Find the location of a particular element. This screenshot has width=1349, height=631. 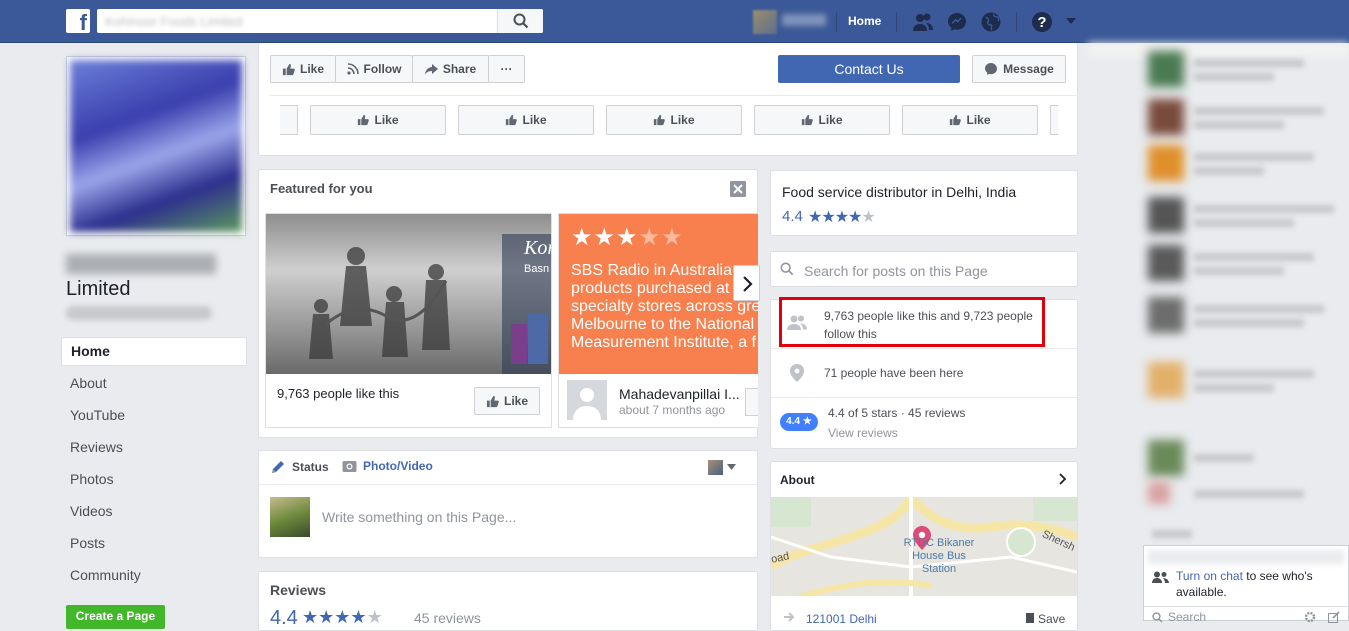

side-nav-reviews: Reviews is located at coordinates (154, 449).